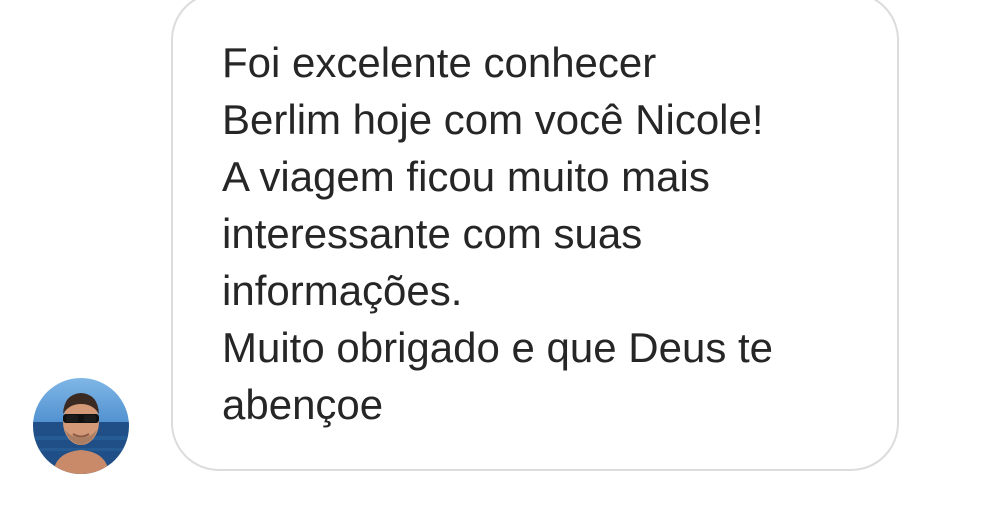 Image resolution: width=984 pixels, height=513 pixels. What do you see at coordinates (432, 233) in the screenshot?
I see `message-line: interessante com suas` at bounding box center [432, 233].